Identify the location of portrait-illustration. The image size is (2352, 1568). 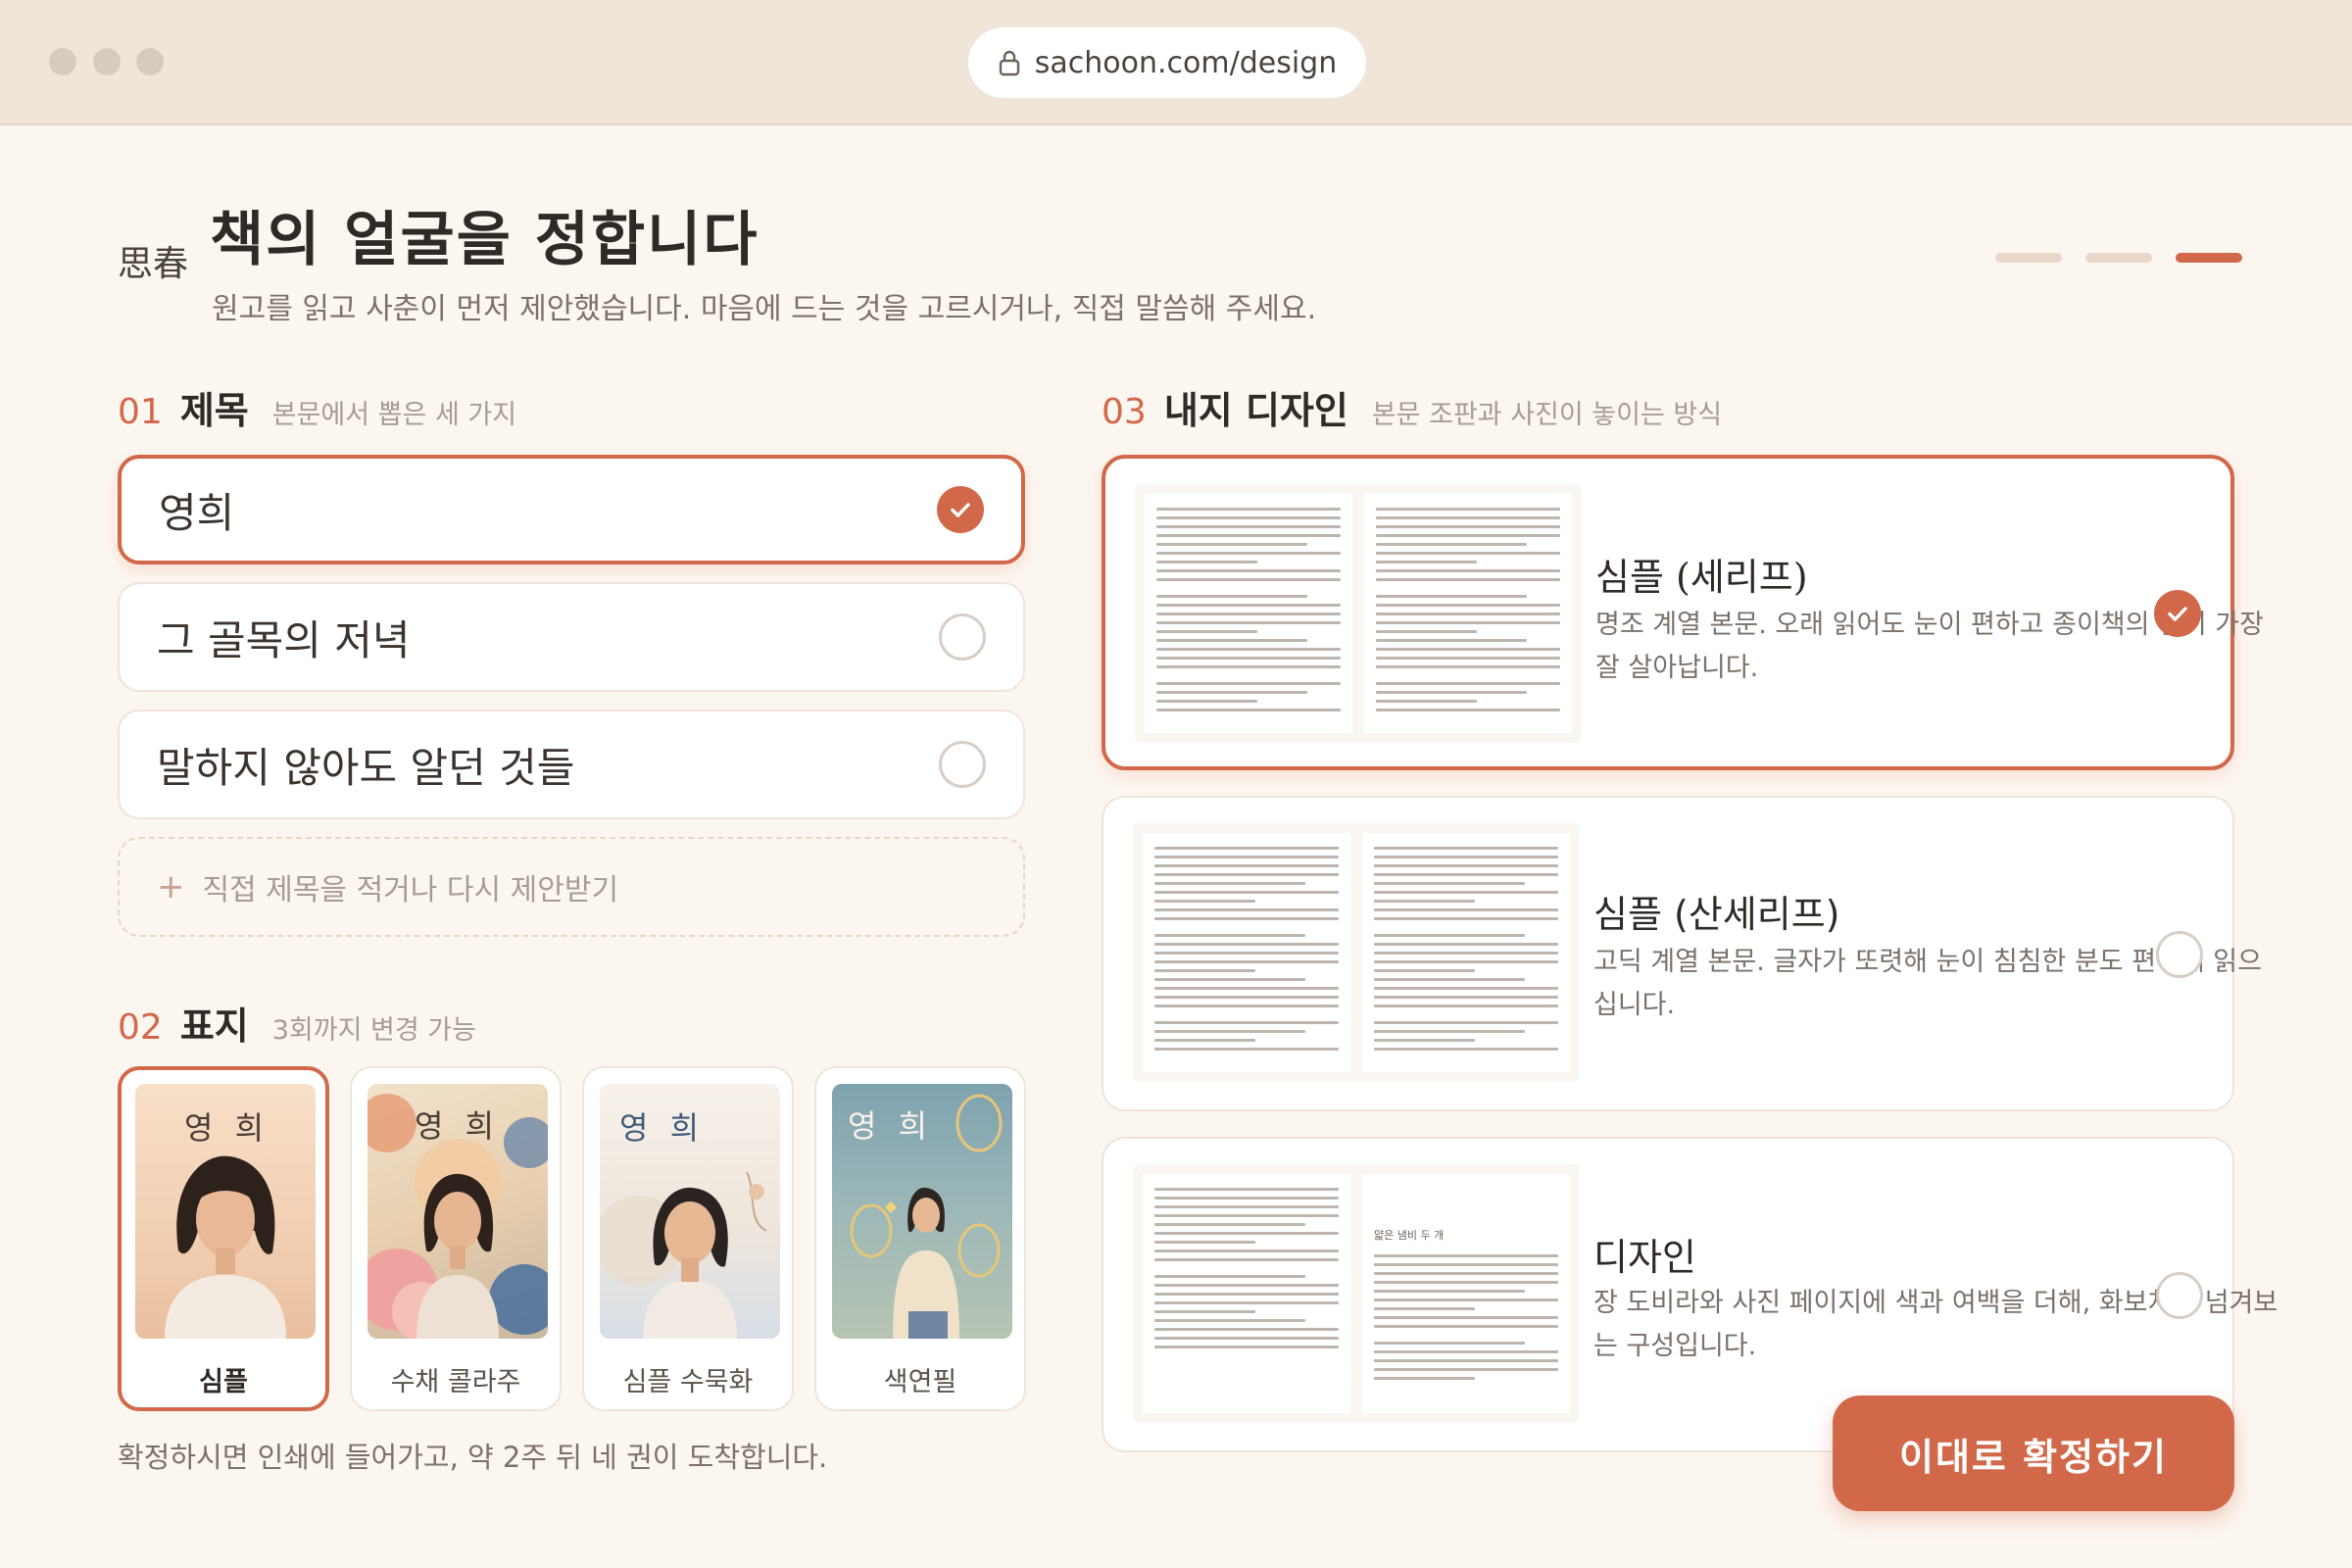
(225, 1247).